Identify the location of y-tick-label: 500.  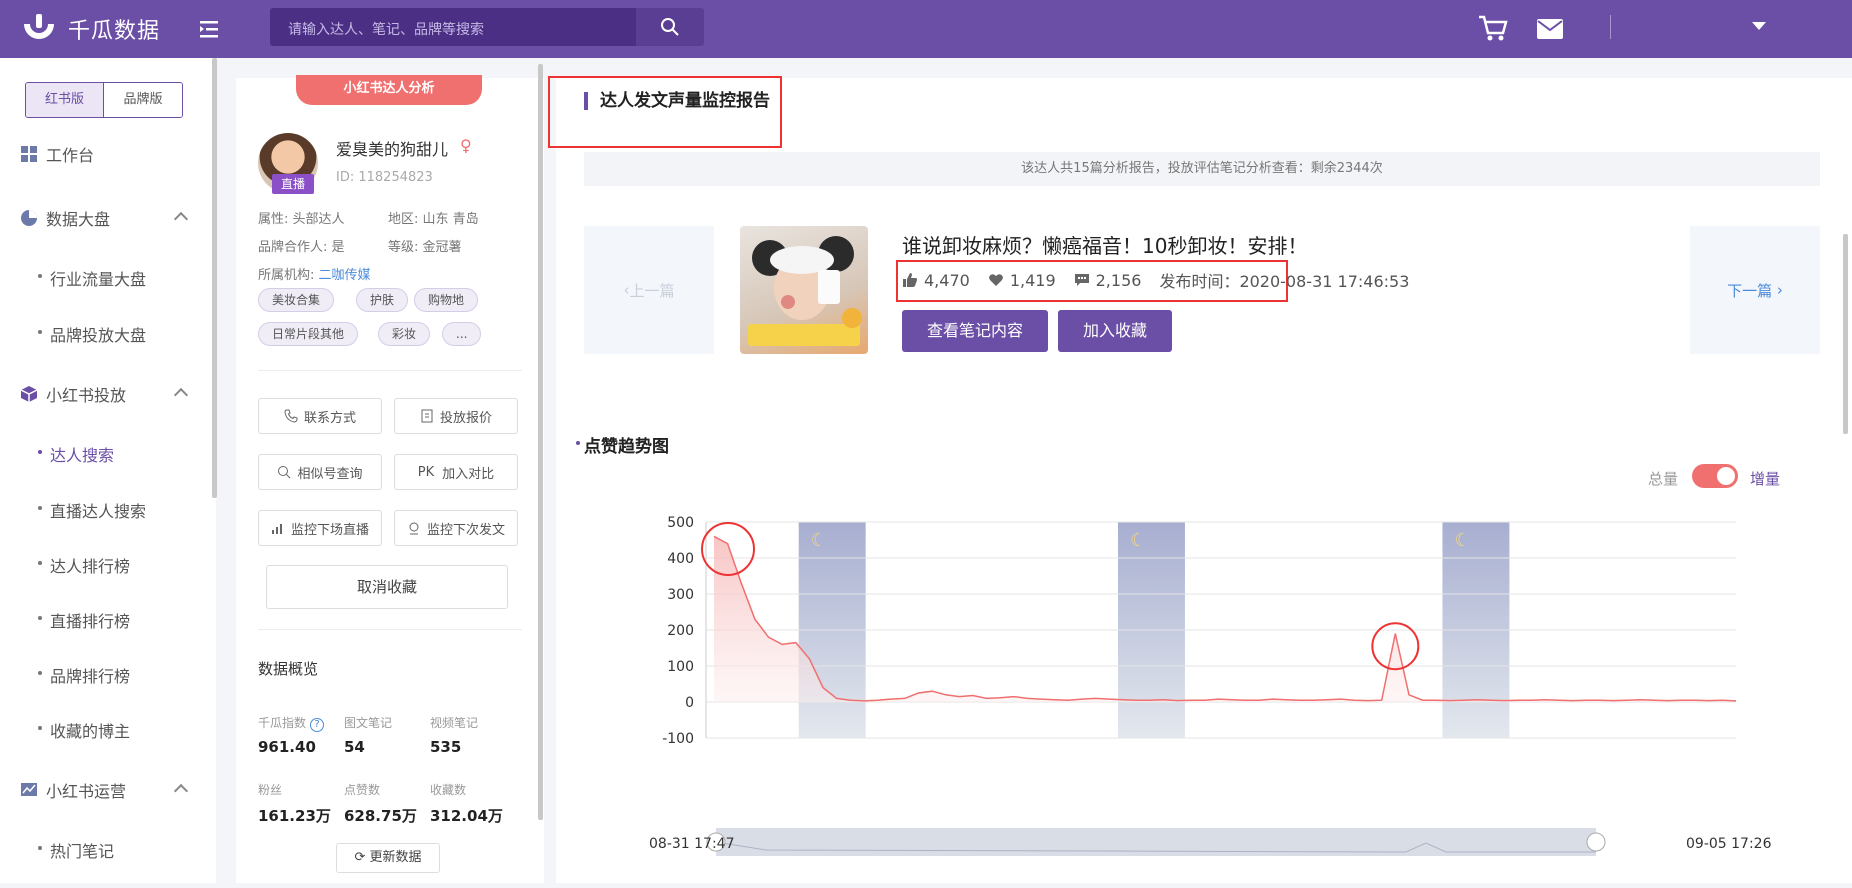
(680, 523).